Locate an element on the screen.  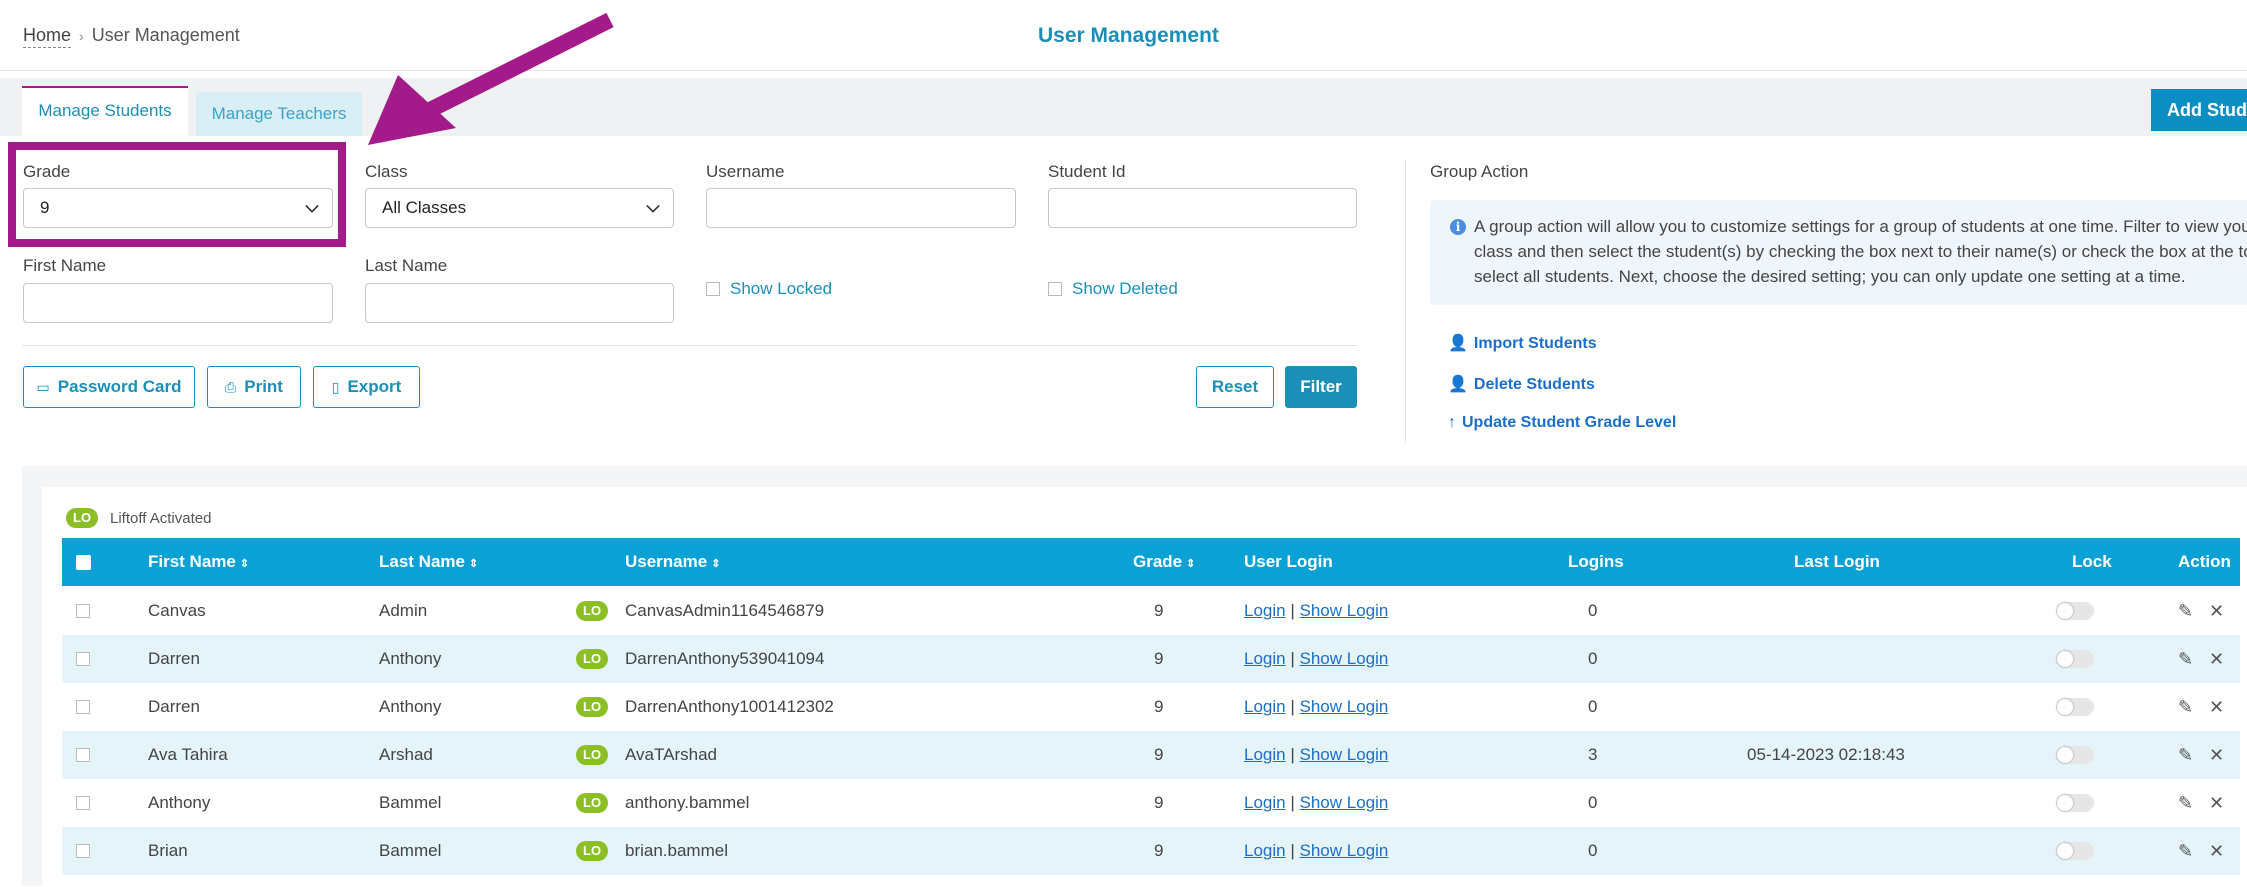
page-title: User Management is located at coordinates (1128, 35).